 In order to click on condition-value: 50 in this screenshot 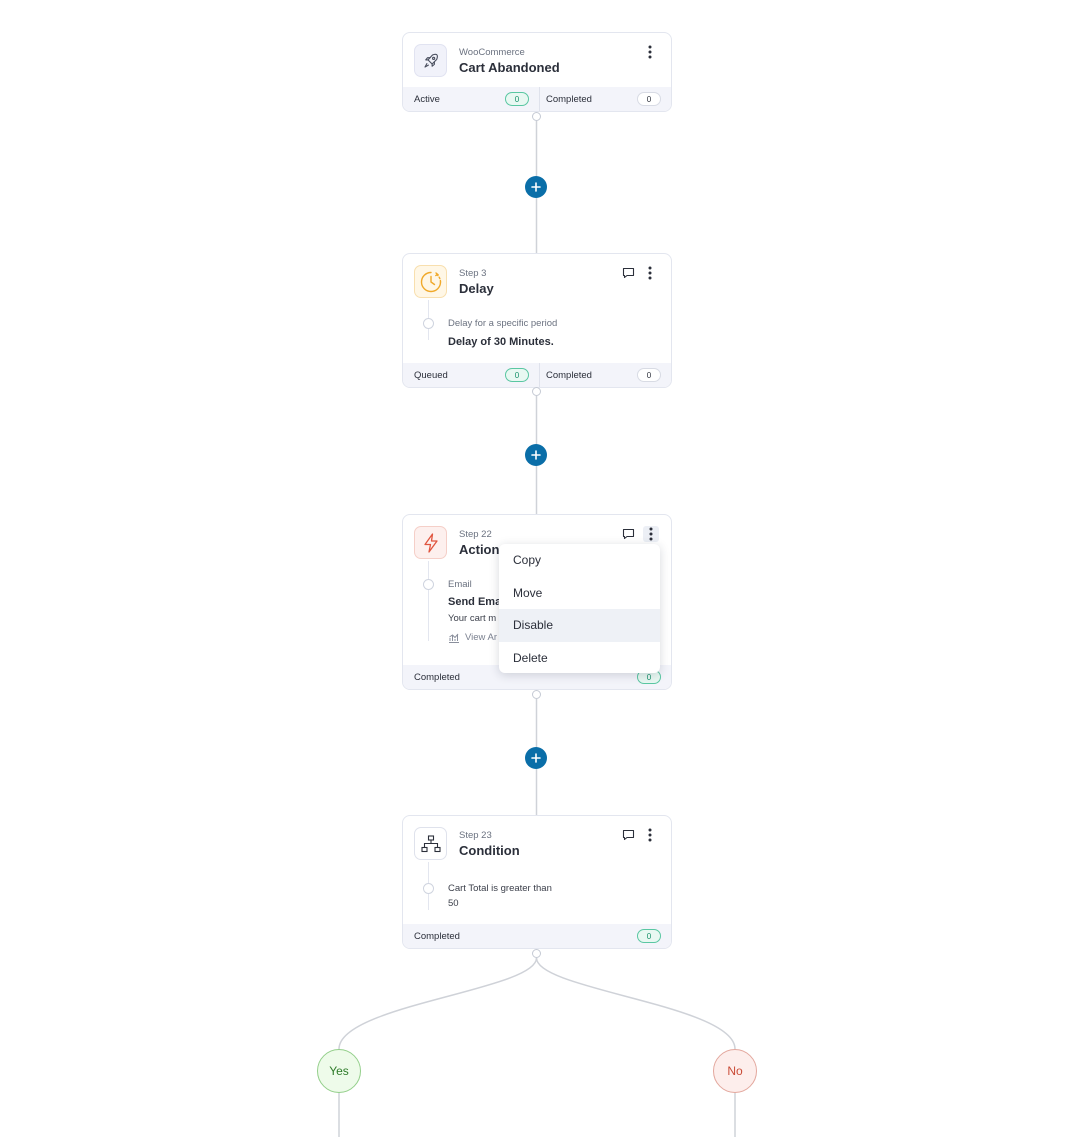, I will do `click(453, 903)`.